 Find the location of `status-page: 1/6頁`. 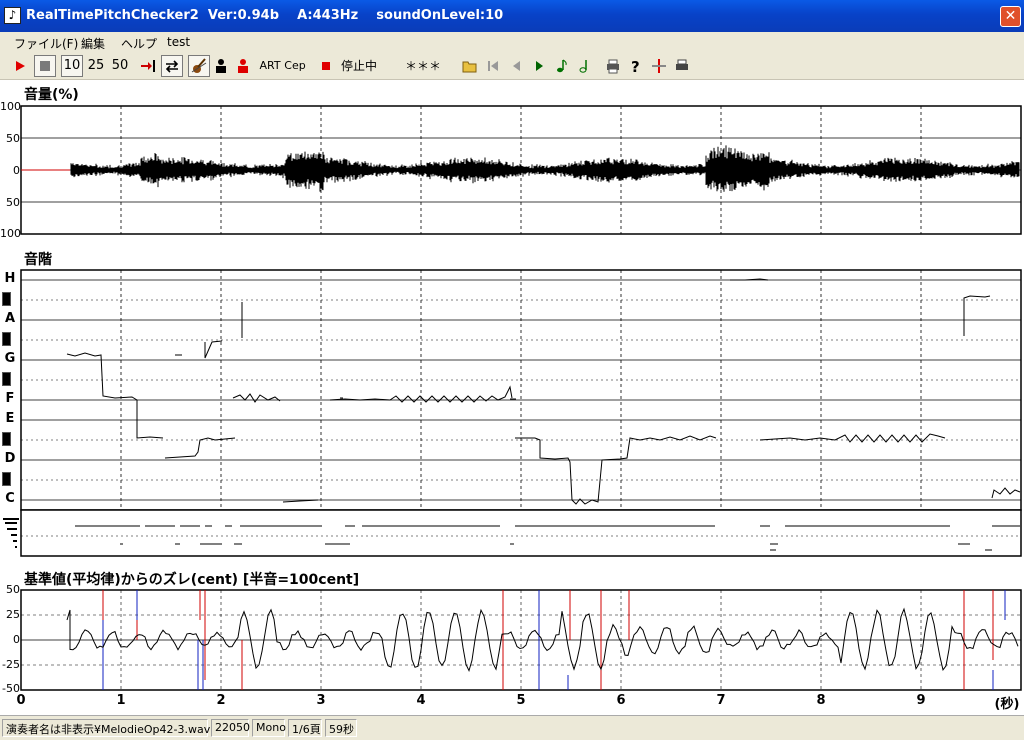

status-page: 1/6頁 is located at coordinates (305, 728).